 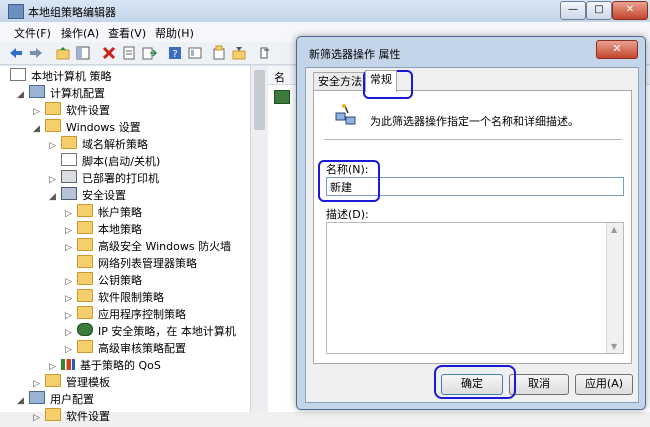 I want to click on menu-file: 文件(F), so click(x=32, y=33).